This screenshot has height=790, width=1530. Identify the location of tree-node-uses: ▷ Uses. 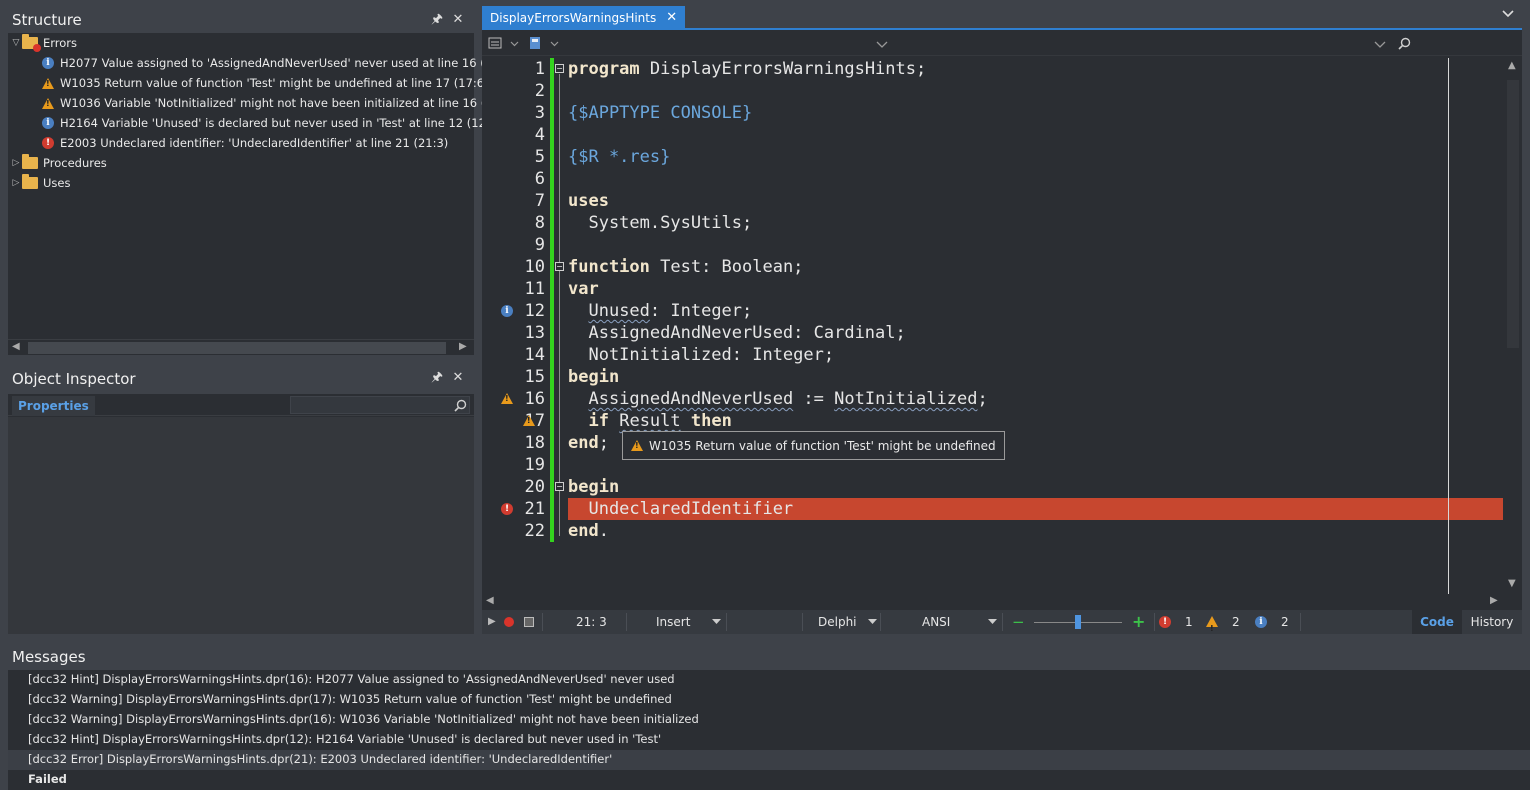
(40, 183).